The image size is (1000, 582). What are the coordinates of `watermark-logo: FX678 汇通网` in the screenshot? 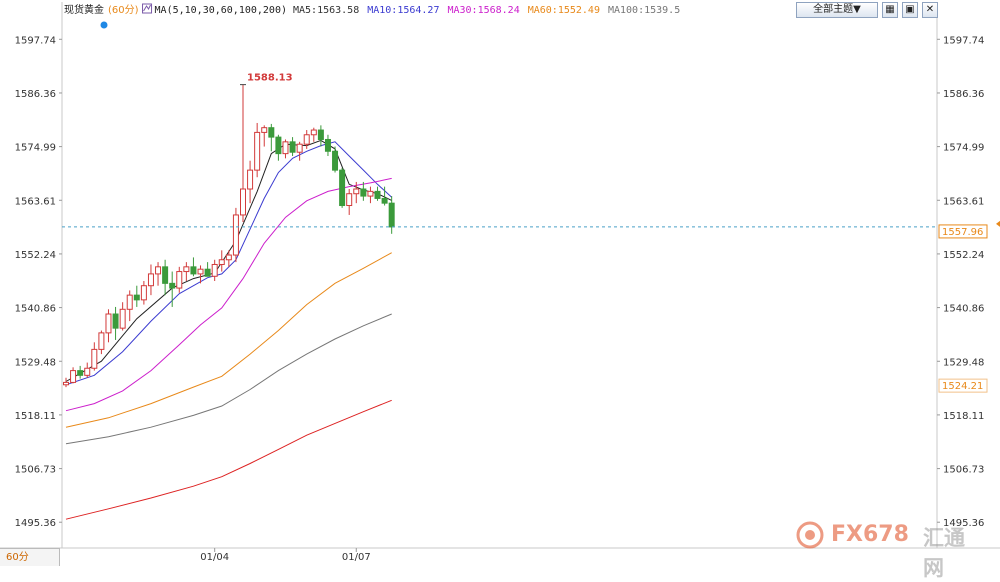 It's located at (890, 550).